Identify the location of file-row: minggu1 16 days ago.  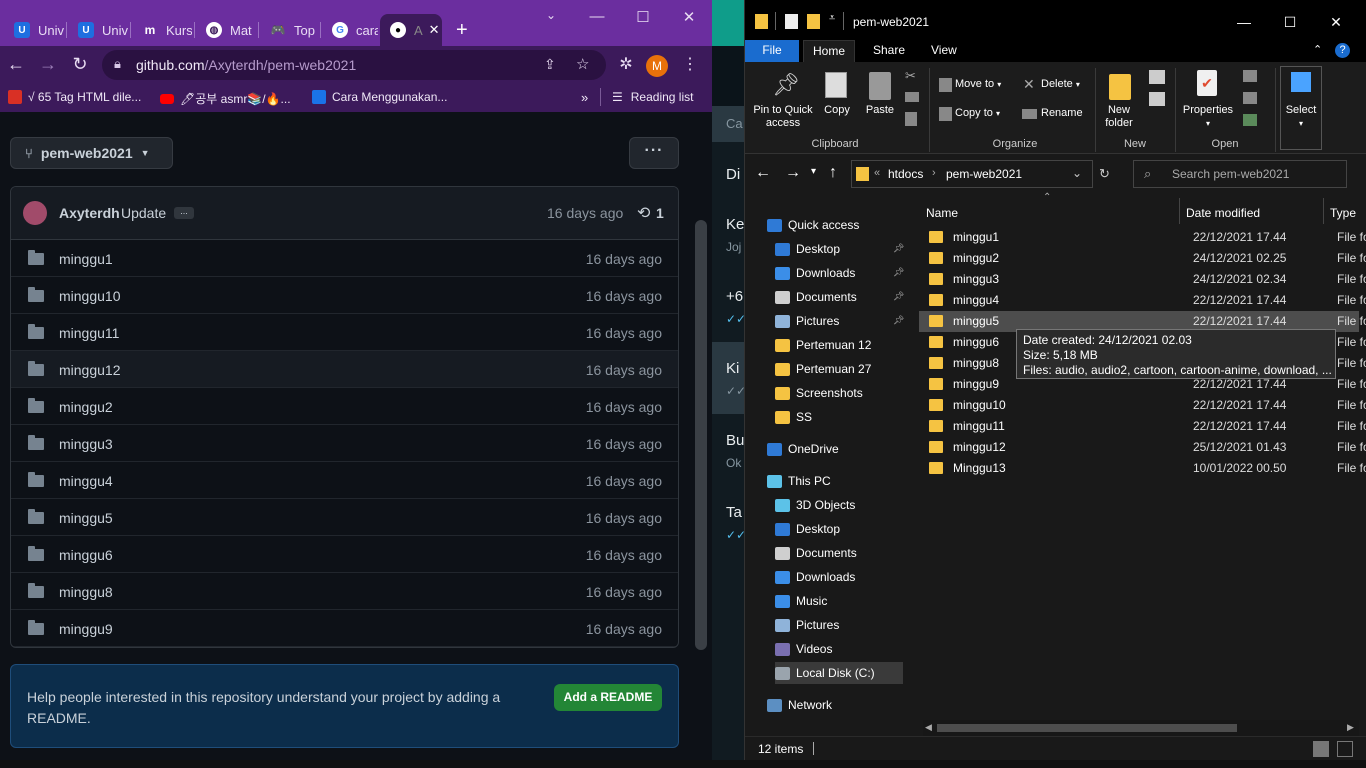
(344, 258).